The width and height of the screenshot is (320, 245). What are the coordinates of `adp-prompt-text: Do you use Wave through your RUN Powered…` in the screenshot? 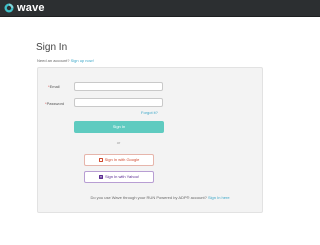 It's located at (148, 197).